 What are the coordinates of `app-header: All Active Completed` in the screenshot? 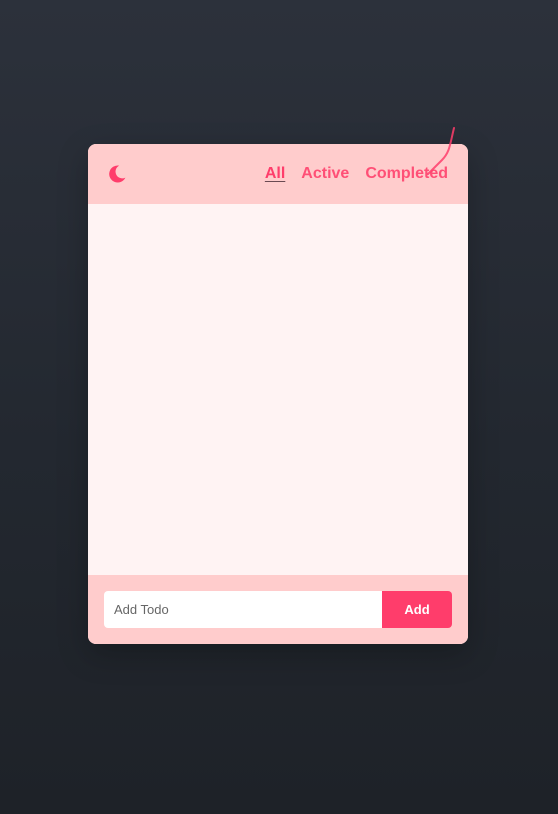 It's located at (278, 174).